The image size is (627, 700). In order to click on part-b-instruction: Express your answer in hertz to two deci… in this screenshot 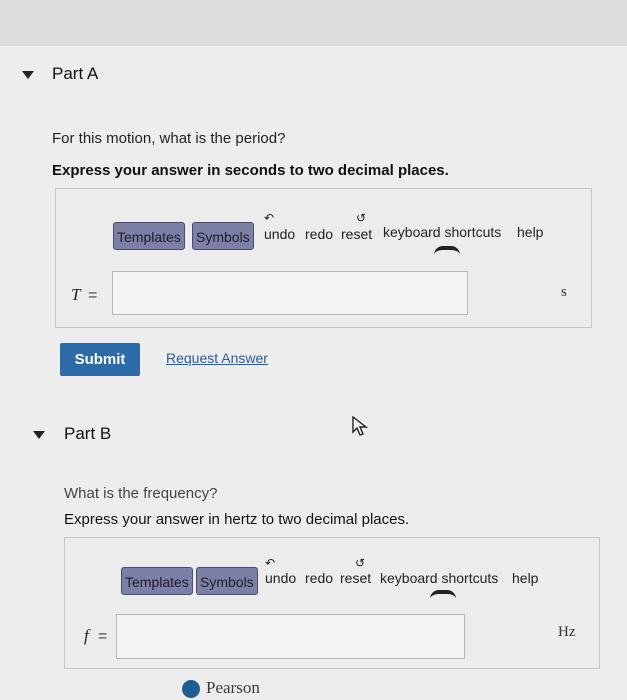, I will do `click(237, 519)`.